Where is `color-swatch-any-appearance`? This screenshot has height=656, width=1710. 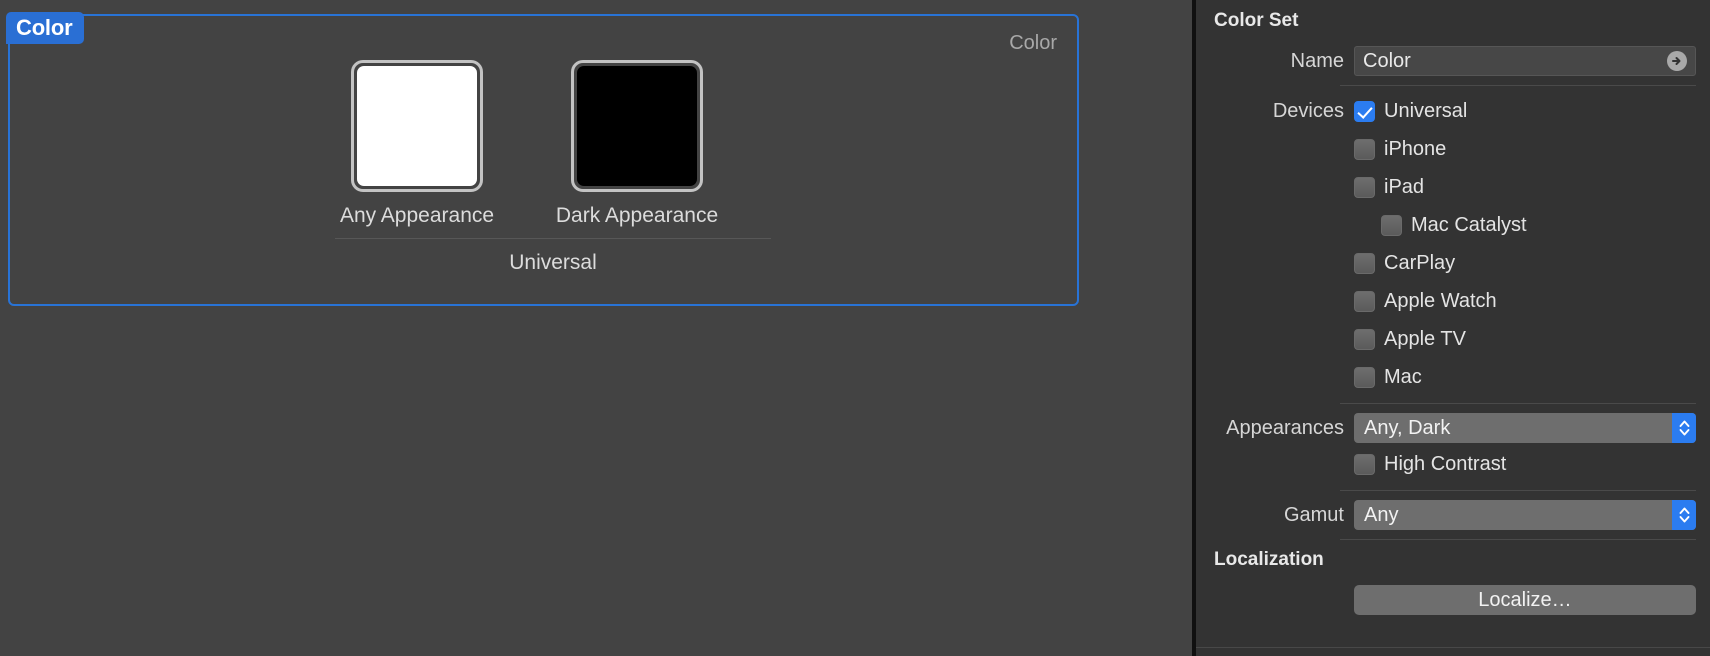
color-swatch-any-appearance is located at coordinates (417, 126).